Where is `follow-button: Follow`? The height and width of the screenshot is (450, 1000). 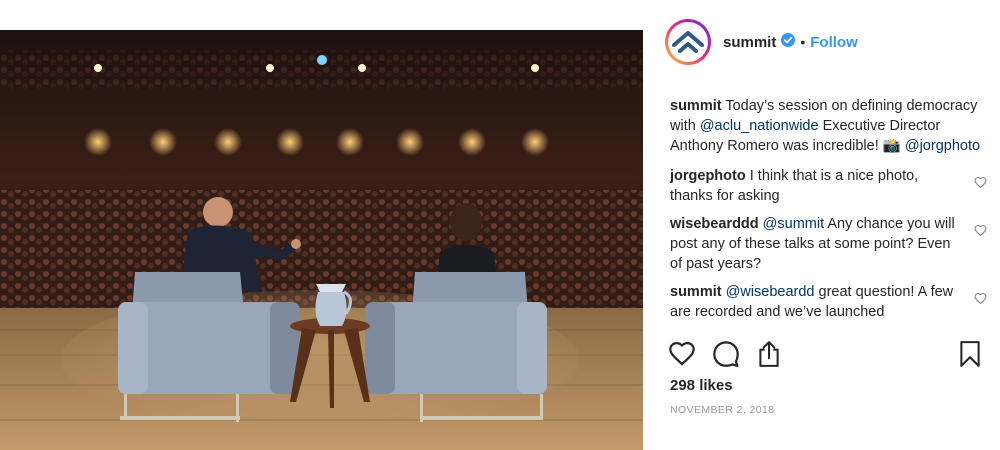
follow-button: Follow is located at coordinates (834, 42).